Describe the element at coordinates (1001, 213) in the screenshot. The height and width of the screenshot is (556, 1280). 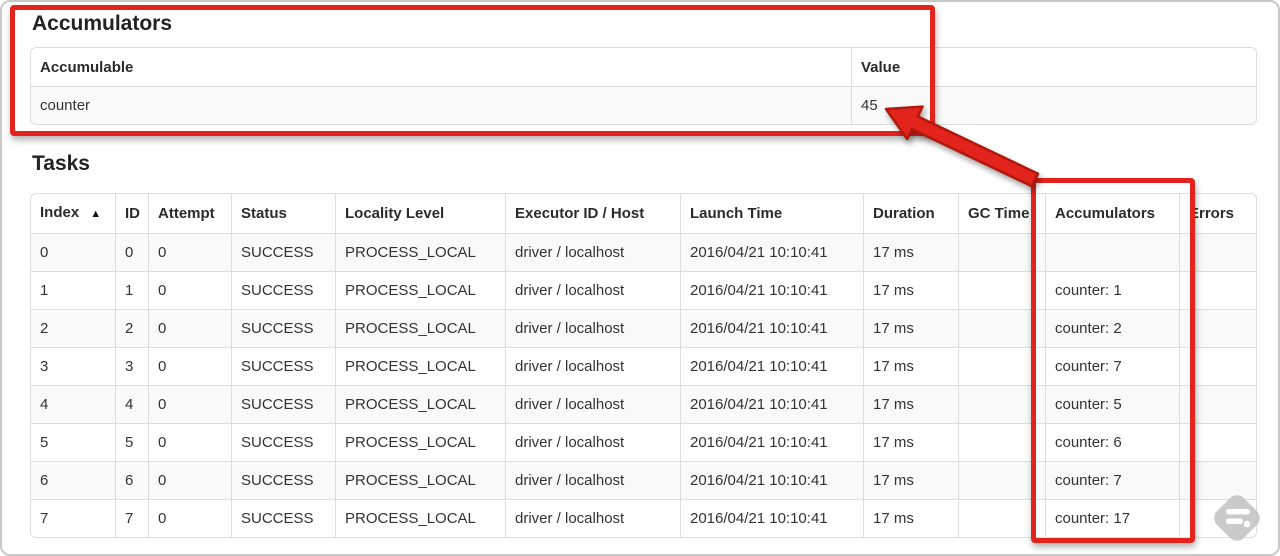
I see `column-header-gc-time: GC Time` at that location.